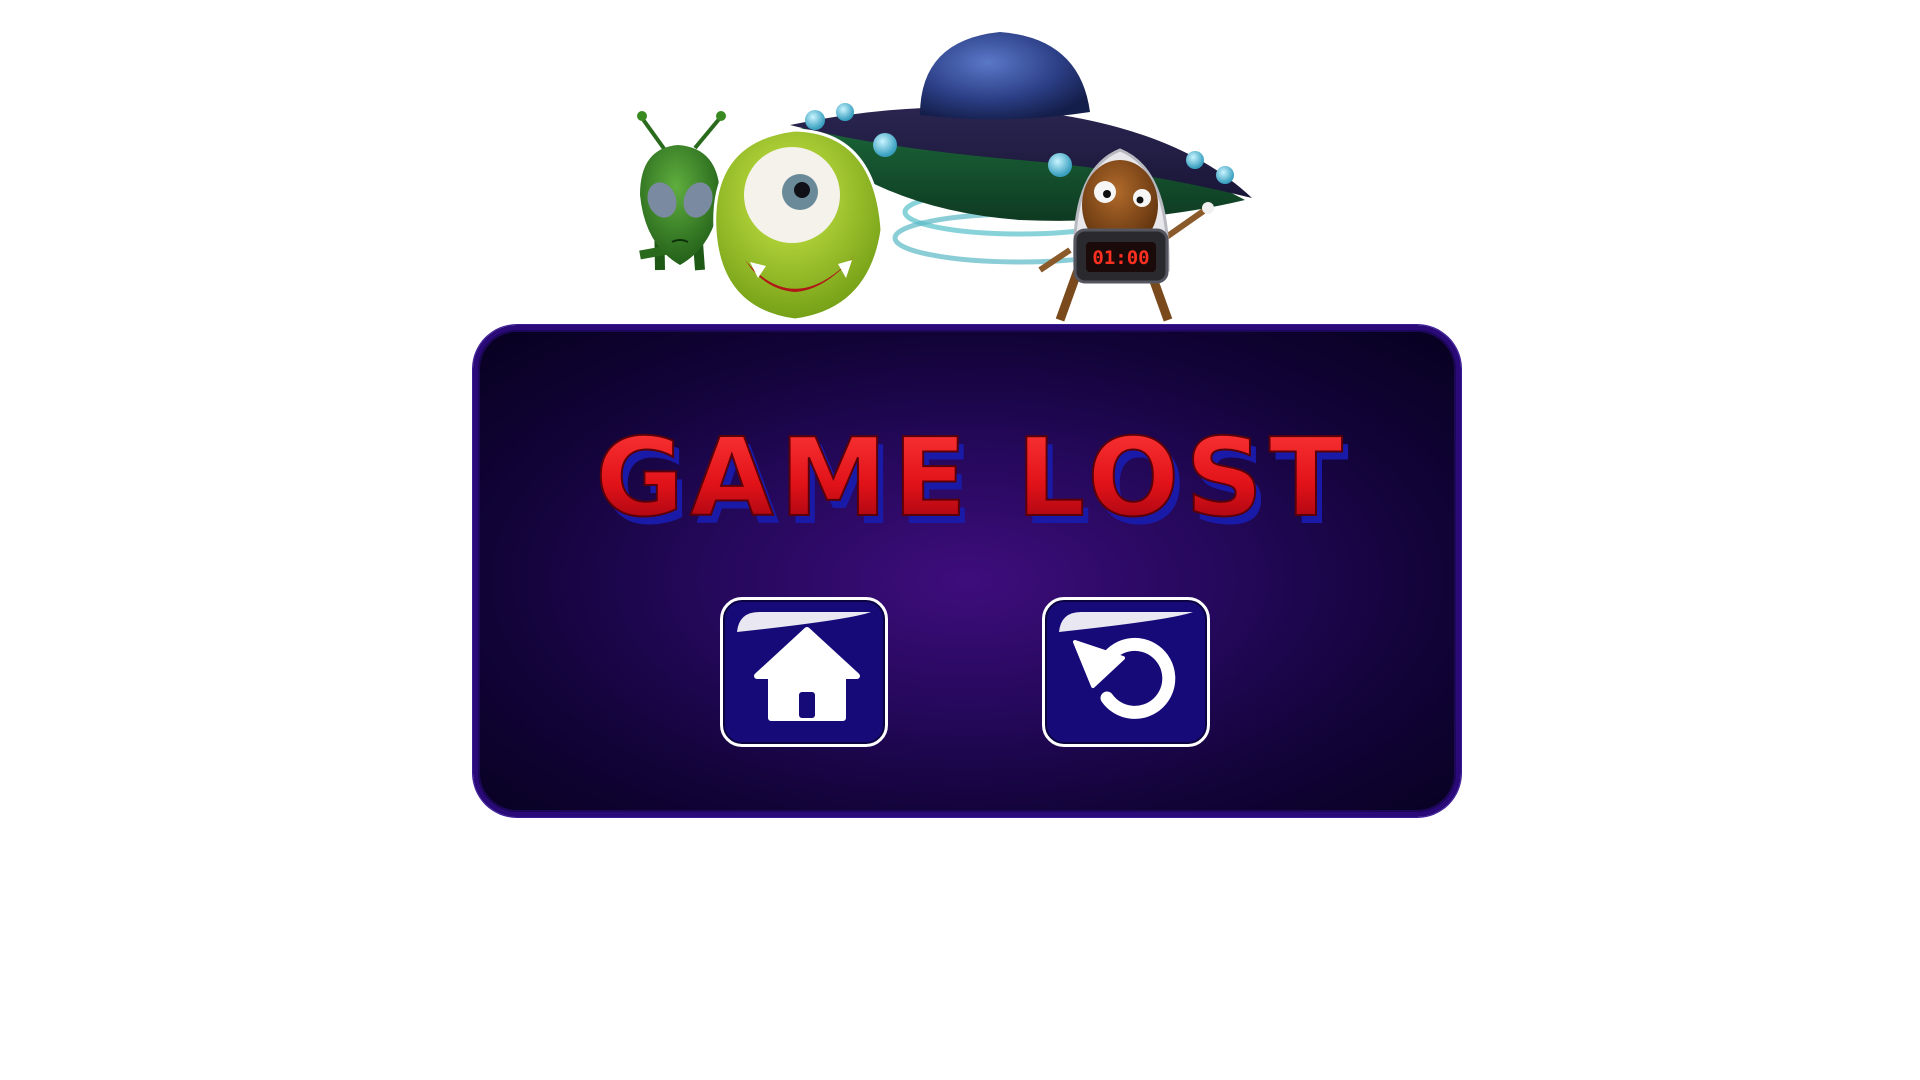  I want to click on one-eyed-monster, so click(798, 225).